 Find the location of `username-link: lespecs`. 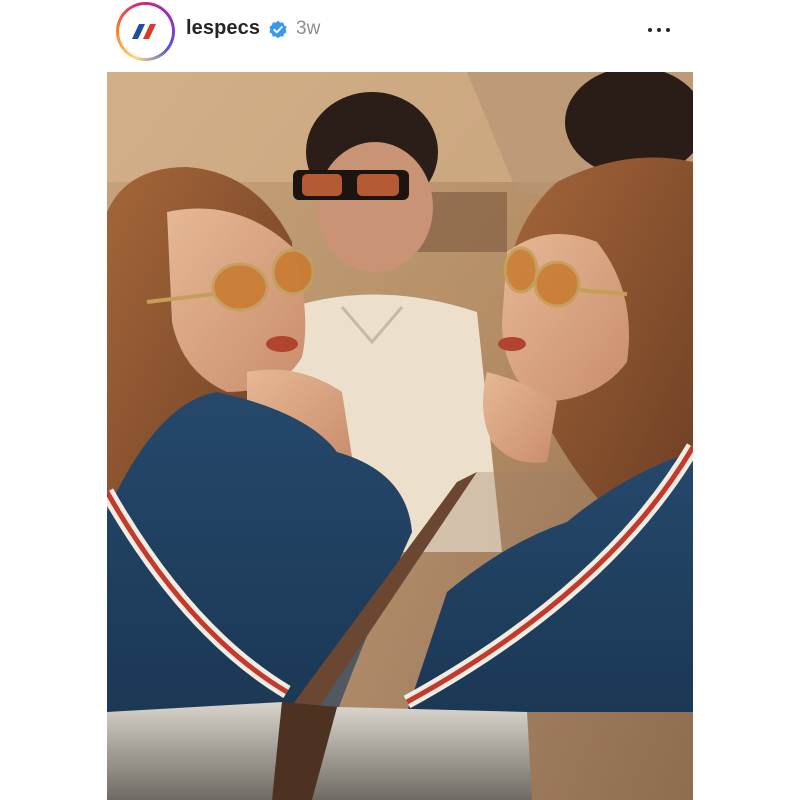

username-link: lespecs is located at coordinates (223, 28).